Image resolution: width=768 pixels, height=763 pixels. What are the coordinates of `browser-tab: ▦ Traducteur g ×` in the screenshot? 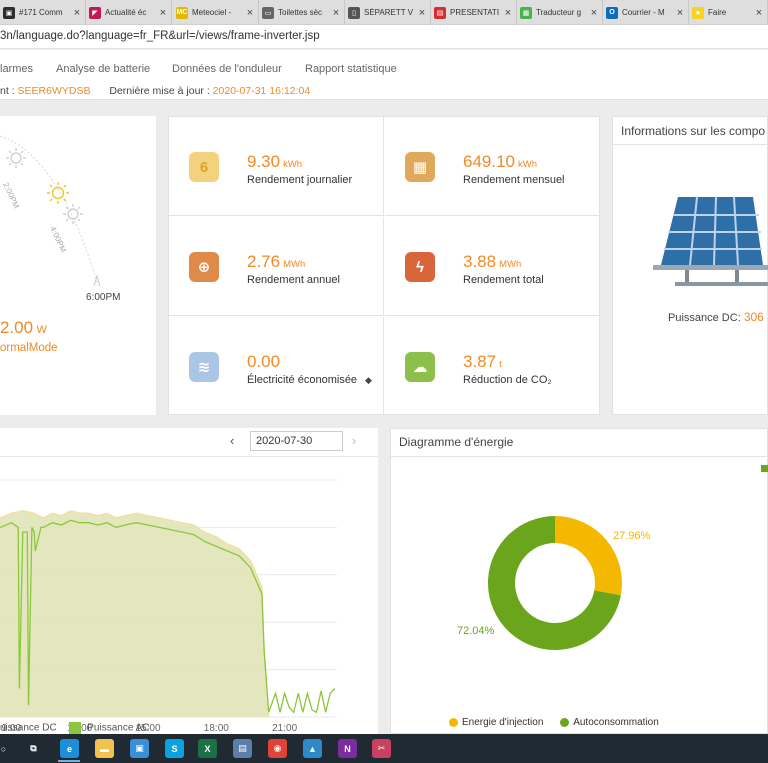 It's located at (560, 12).